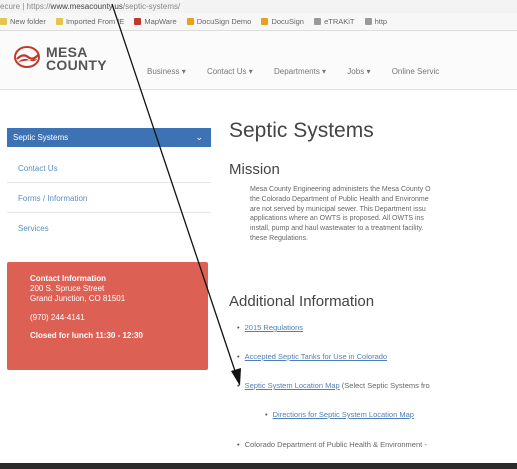 This screenshot has width=517, height=469. Describe the element at coordinates (279, 238) in the screenshot. I see `mission-line: these Regulations.` at that location.